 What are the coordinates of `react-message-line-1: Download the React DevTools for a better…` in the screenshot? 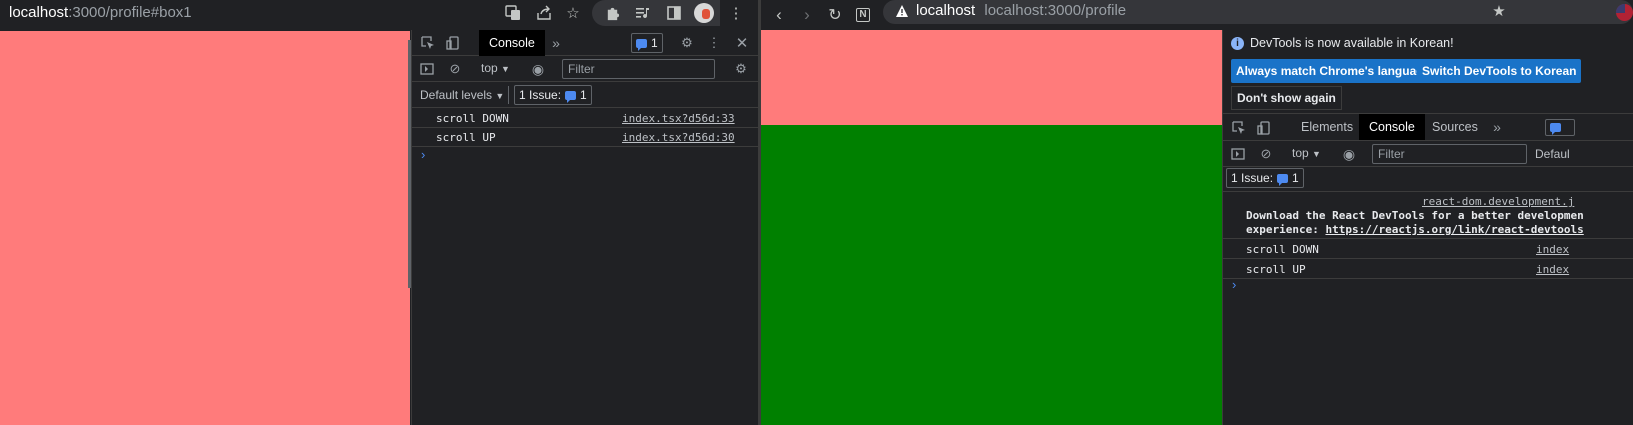 It's located at (1415, 215).